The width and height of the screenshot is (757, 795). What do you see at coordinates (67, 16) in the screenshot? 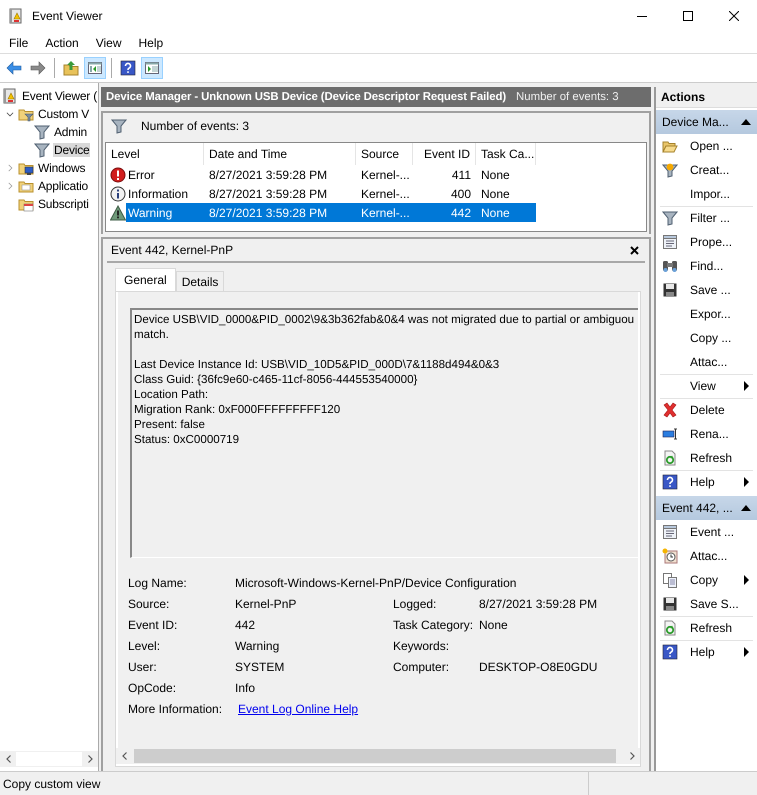
I see `window-title: Event Viewer` at bounding box center [67, 16].